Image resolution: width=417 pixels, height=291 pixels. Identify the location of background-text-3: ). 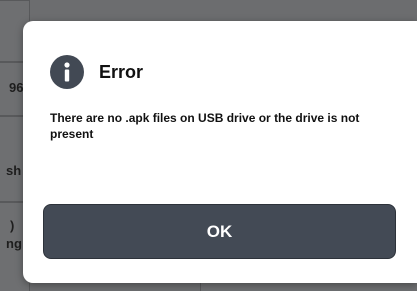
(12, 225).